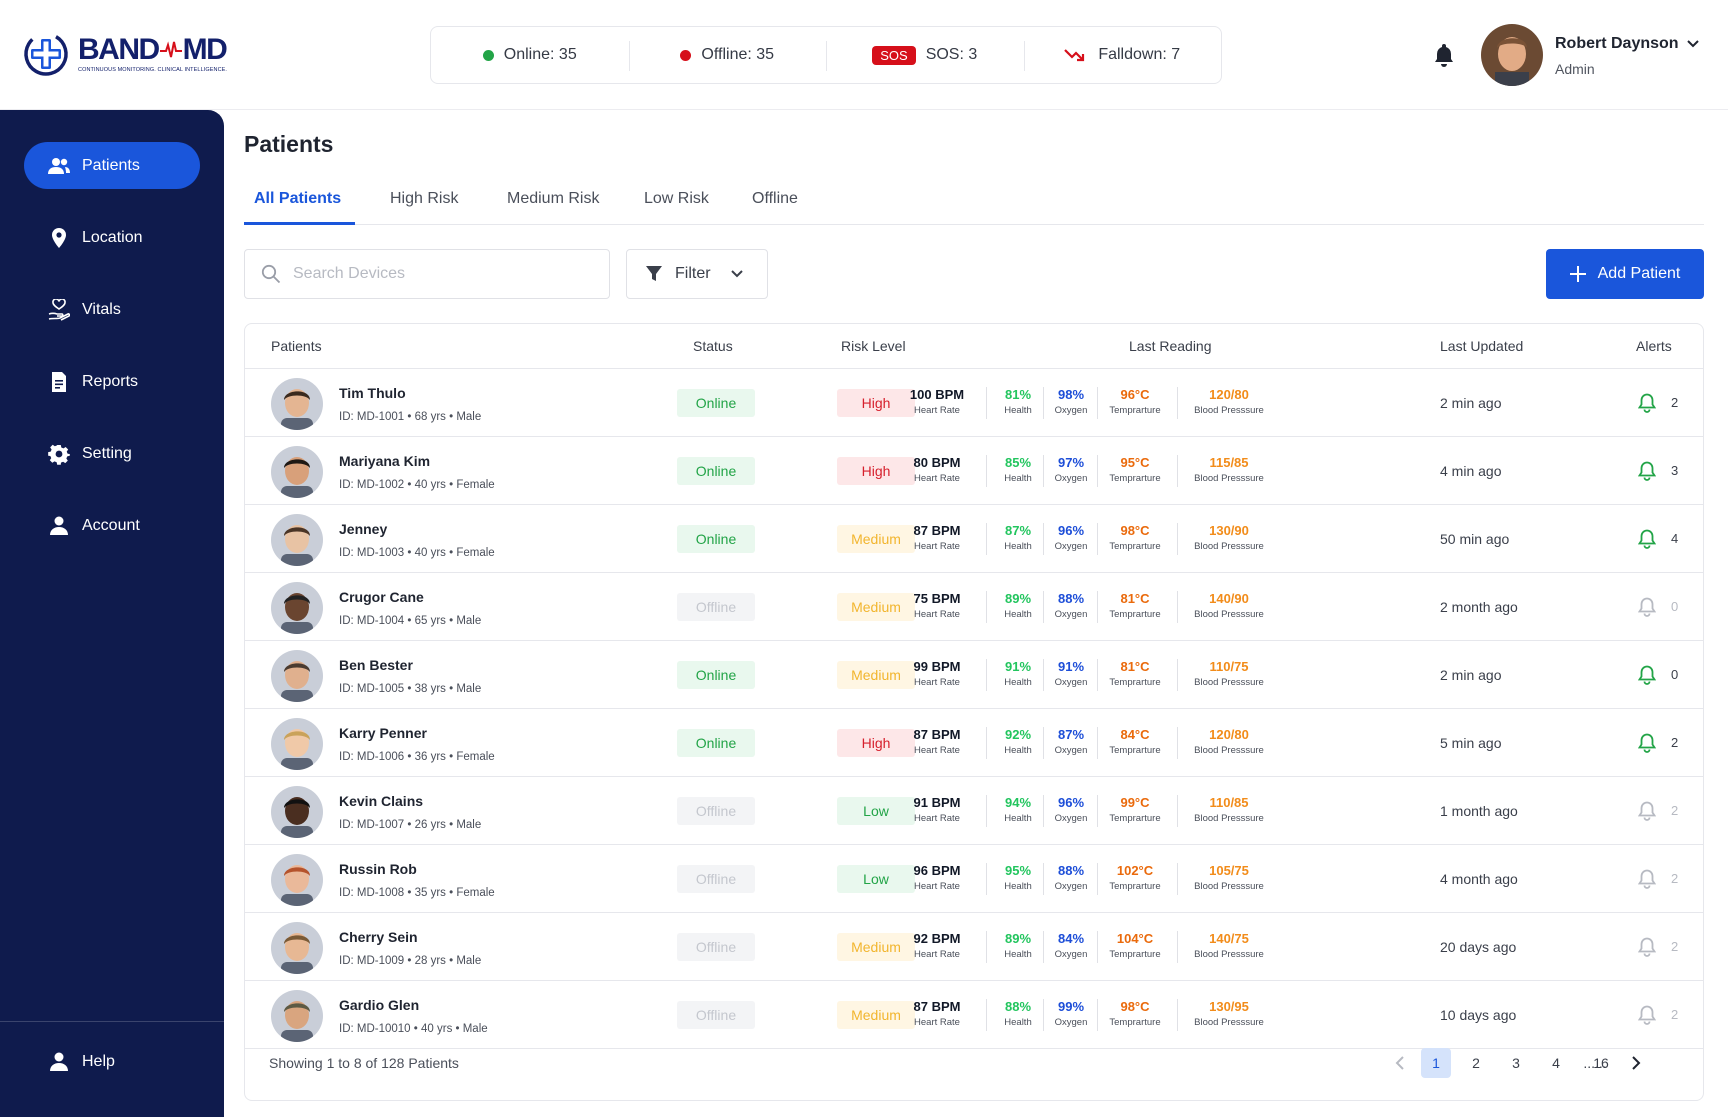 Image resolution: width=1728 pixels, height=1117 pixels. Describe the element at coordinates (1071, 469) in the screenshot. I see `reading-oxygen: 97% Oxygen` at that location.